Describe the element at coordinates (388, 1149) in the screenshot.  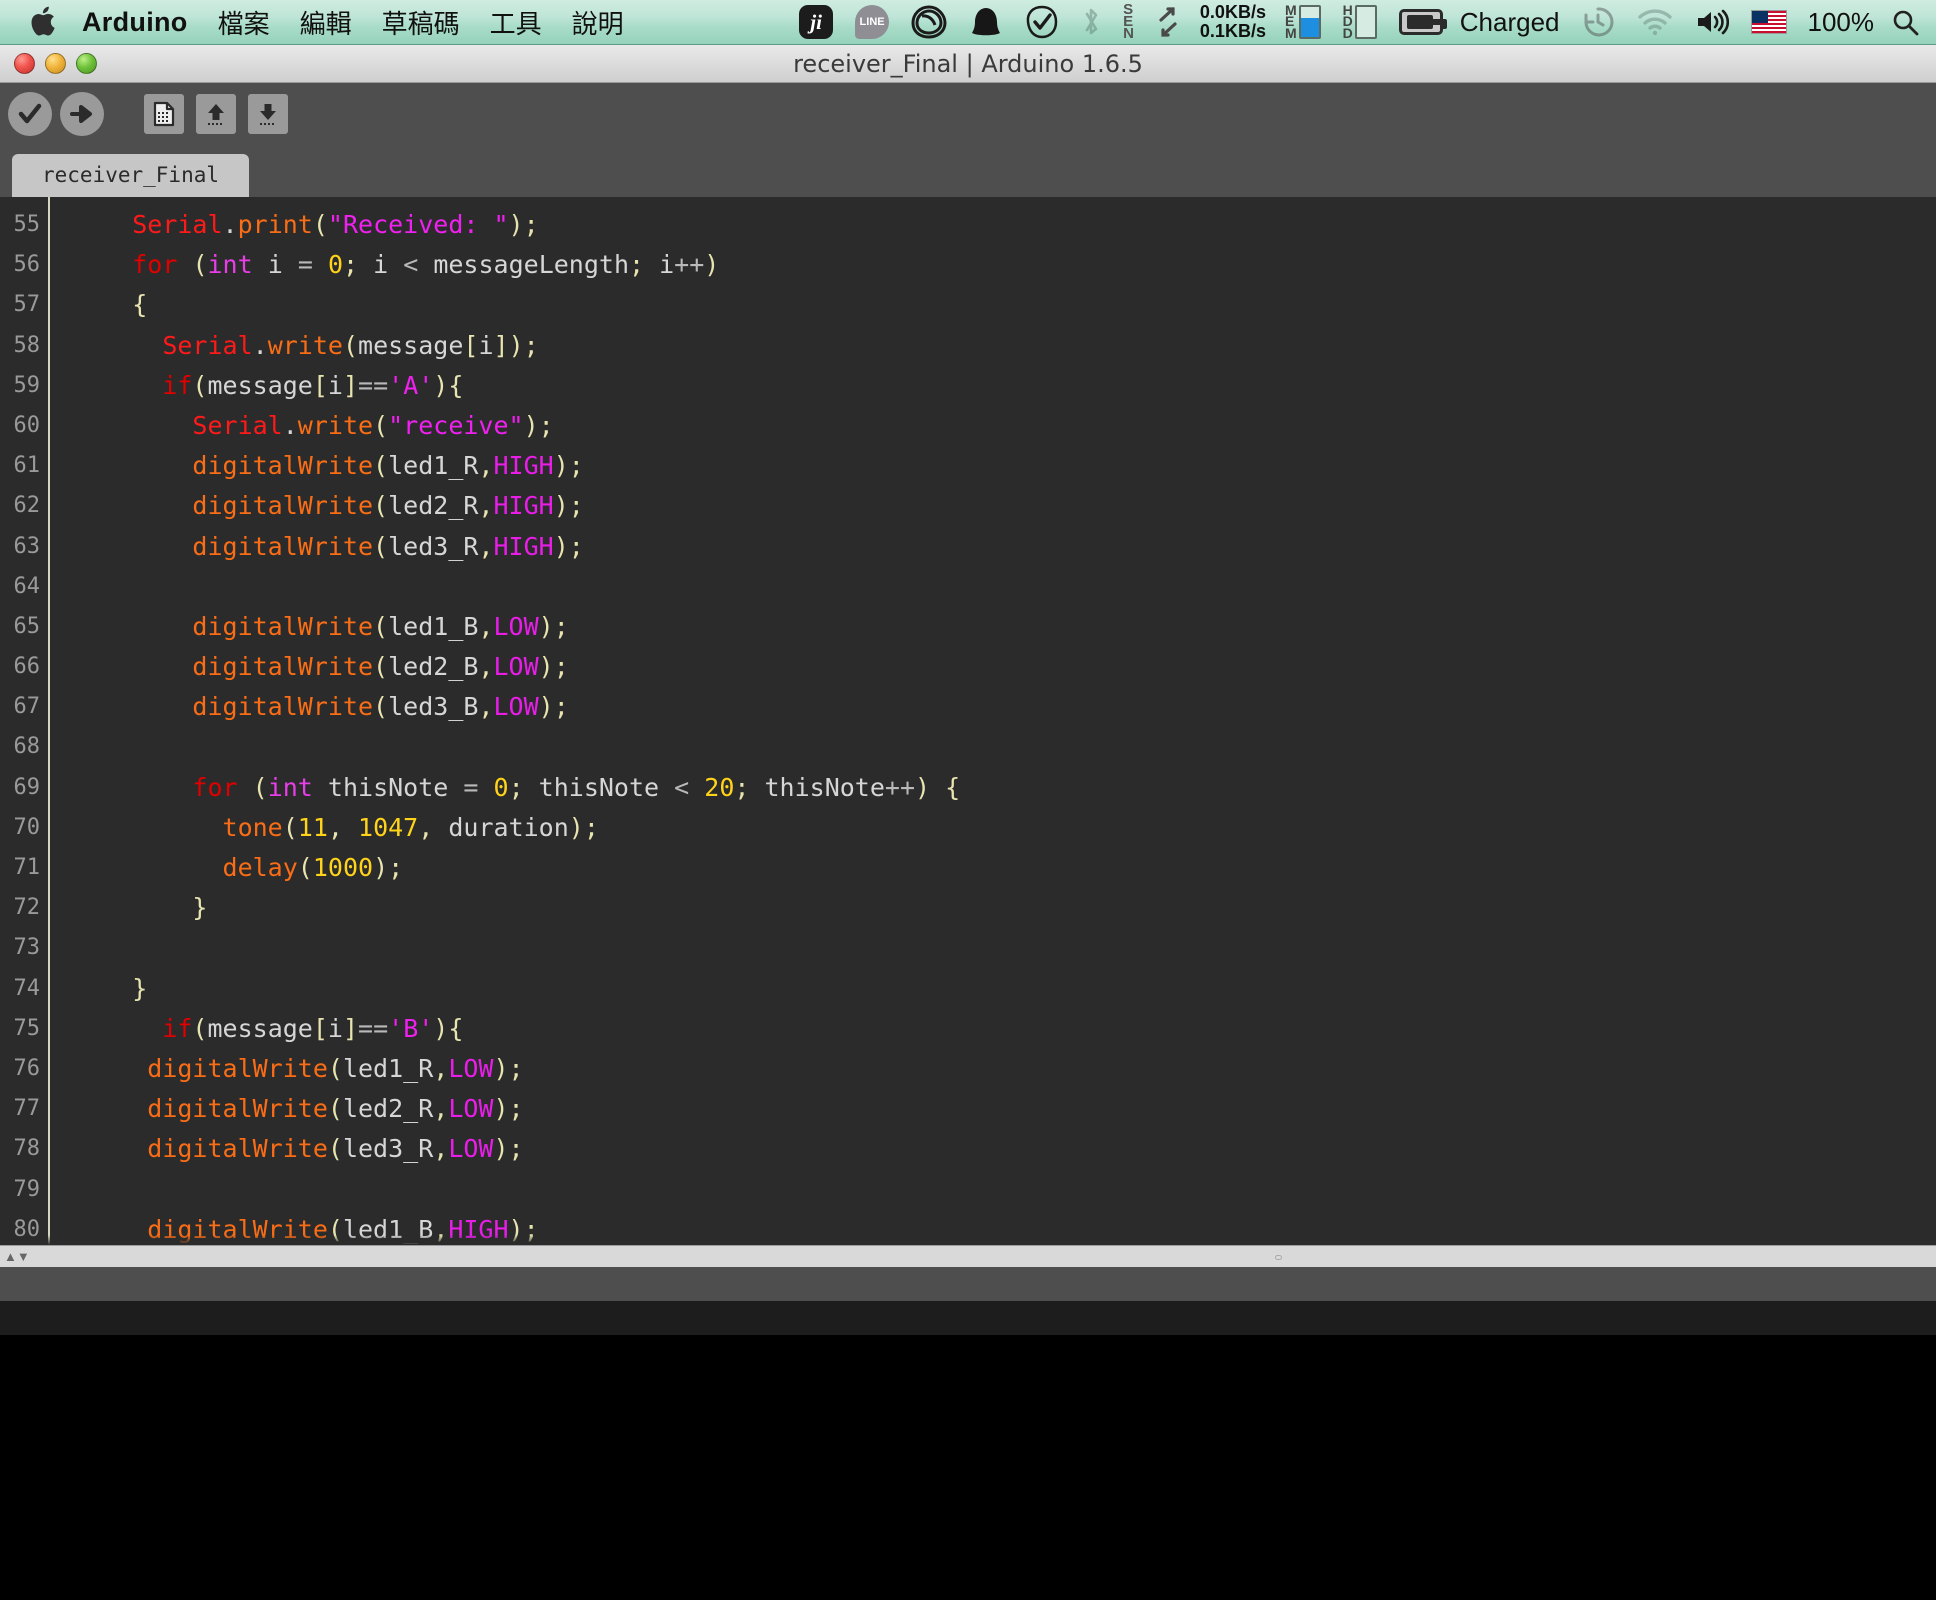
I see `code-token: led3_R` at that location.